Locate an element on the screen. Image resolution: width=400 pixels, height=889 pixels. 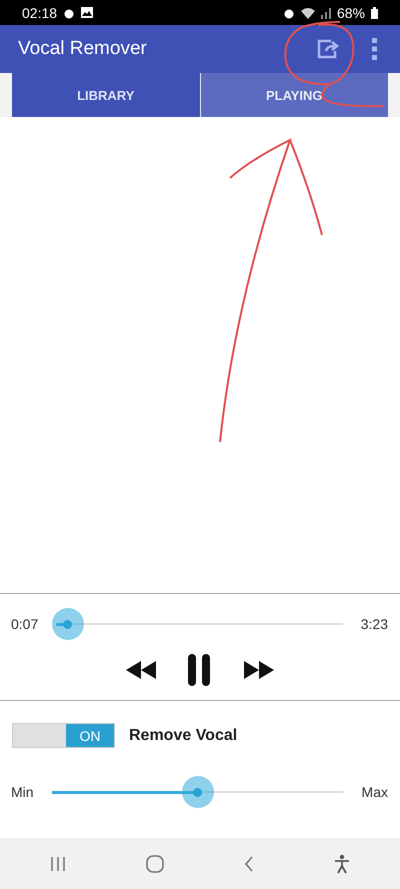
wifi-icon is located at coordinates (307, 12).